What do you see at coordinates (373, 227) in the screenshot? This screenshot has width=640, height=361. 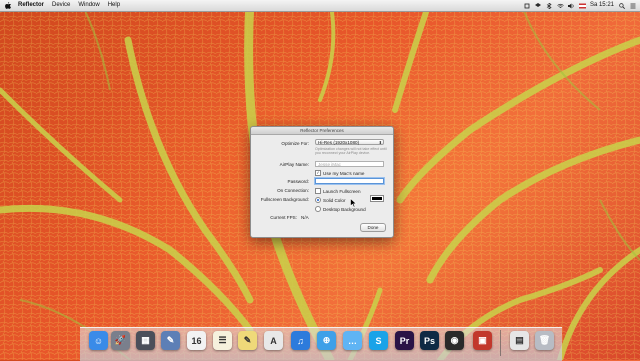 I see `done-button: Done` at bounding box center [373, 227].